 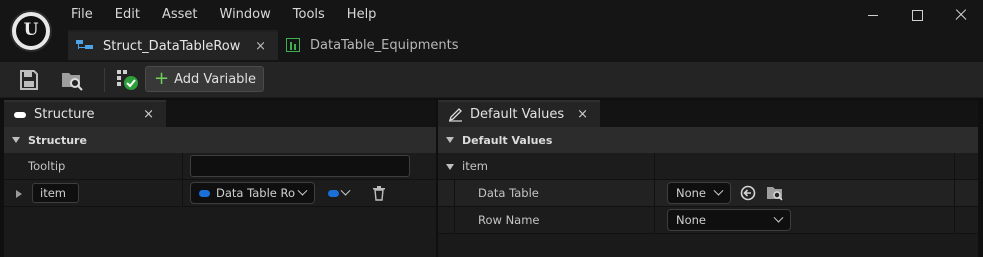 I want to click on container-type-dropdown, so click(x=344, y=193).